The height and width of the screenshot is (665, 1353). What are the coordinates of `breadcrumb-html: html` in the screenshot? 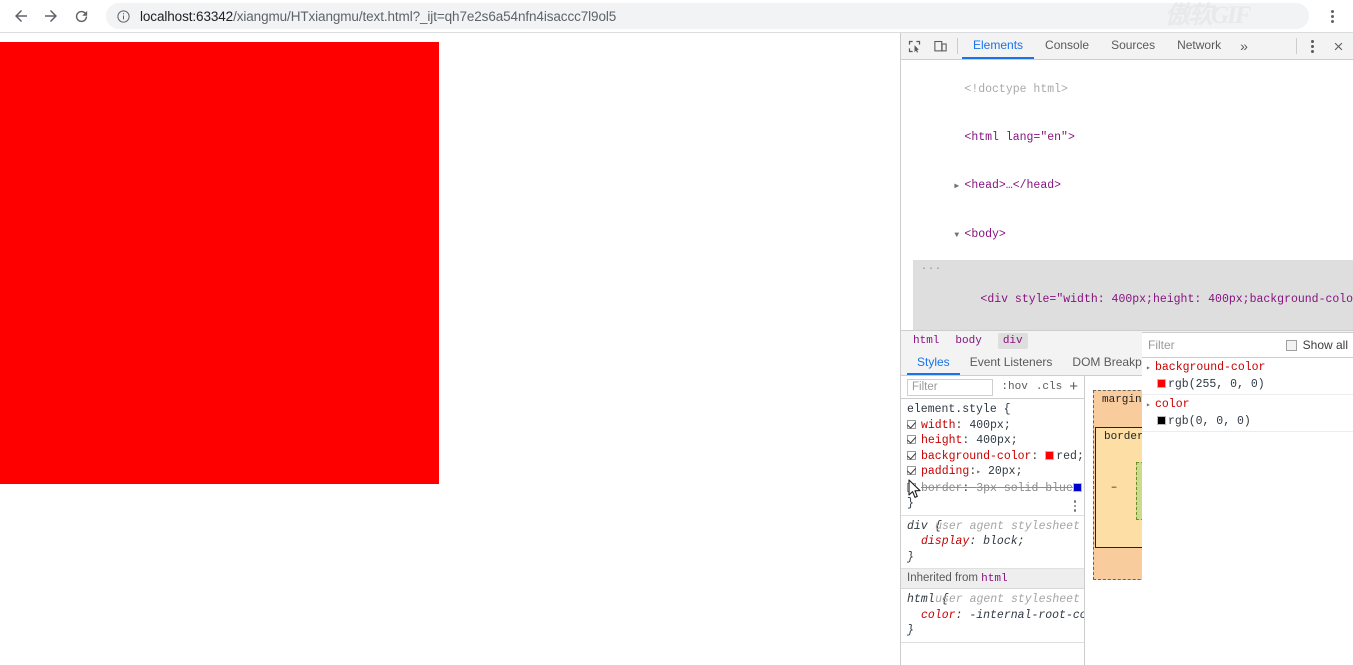 It's located at (926, 341).